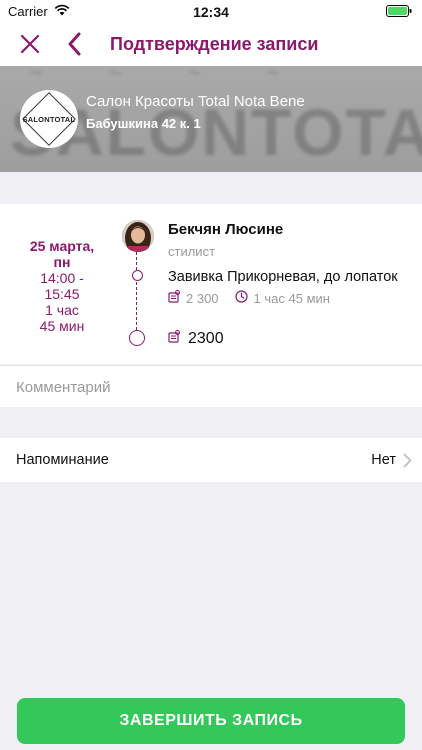 The image size is (422, 750). I want to click on close-icon, so click(30, 44).